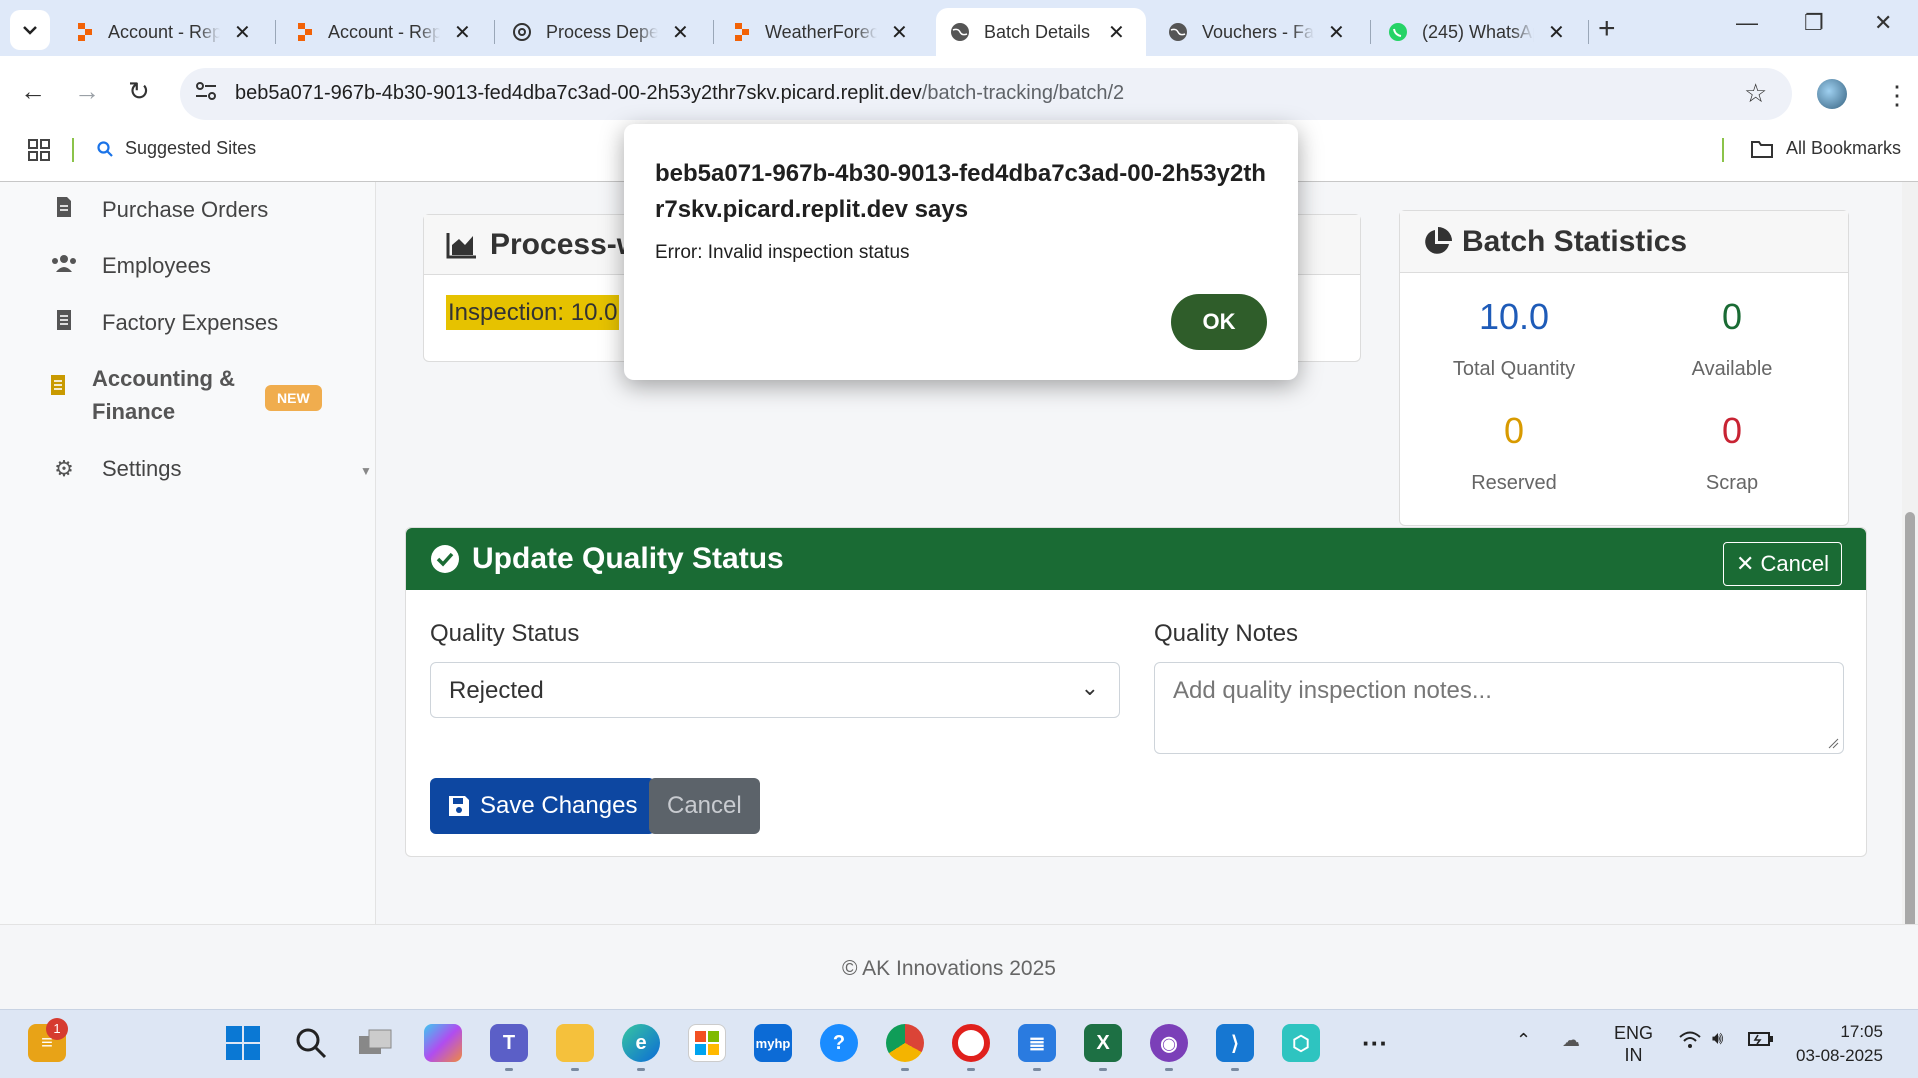 This screenshot has height=1078, width=1918. I want to click on show-hidden-icons-chevron-icon: ⌃, so click(1523, 1040).